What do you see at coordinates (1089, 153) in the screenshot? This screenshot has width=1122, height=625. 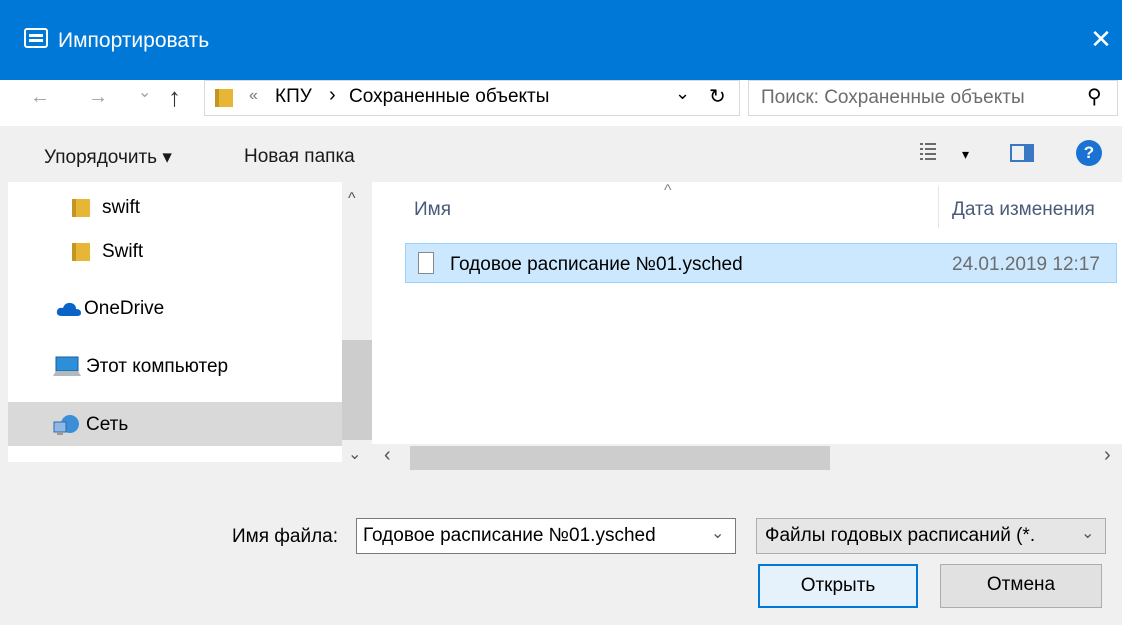 I see `help-icon: ?` at bounding box center [1089, 153].